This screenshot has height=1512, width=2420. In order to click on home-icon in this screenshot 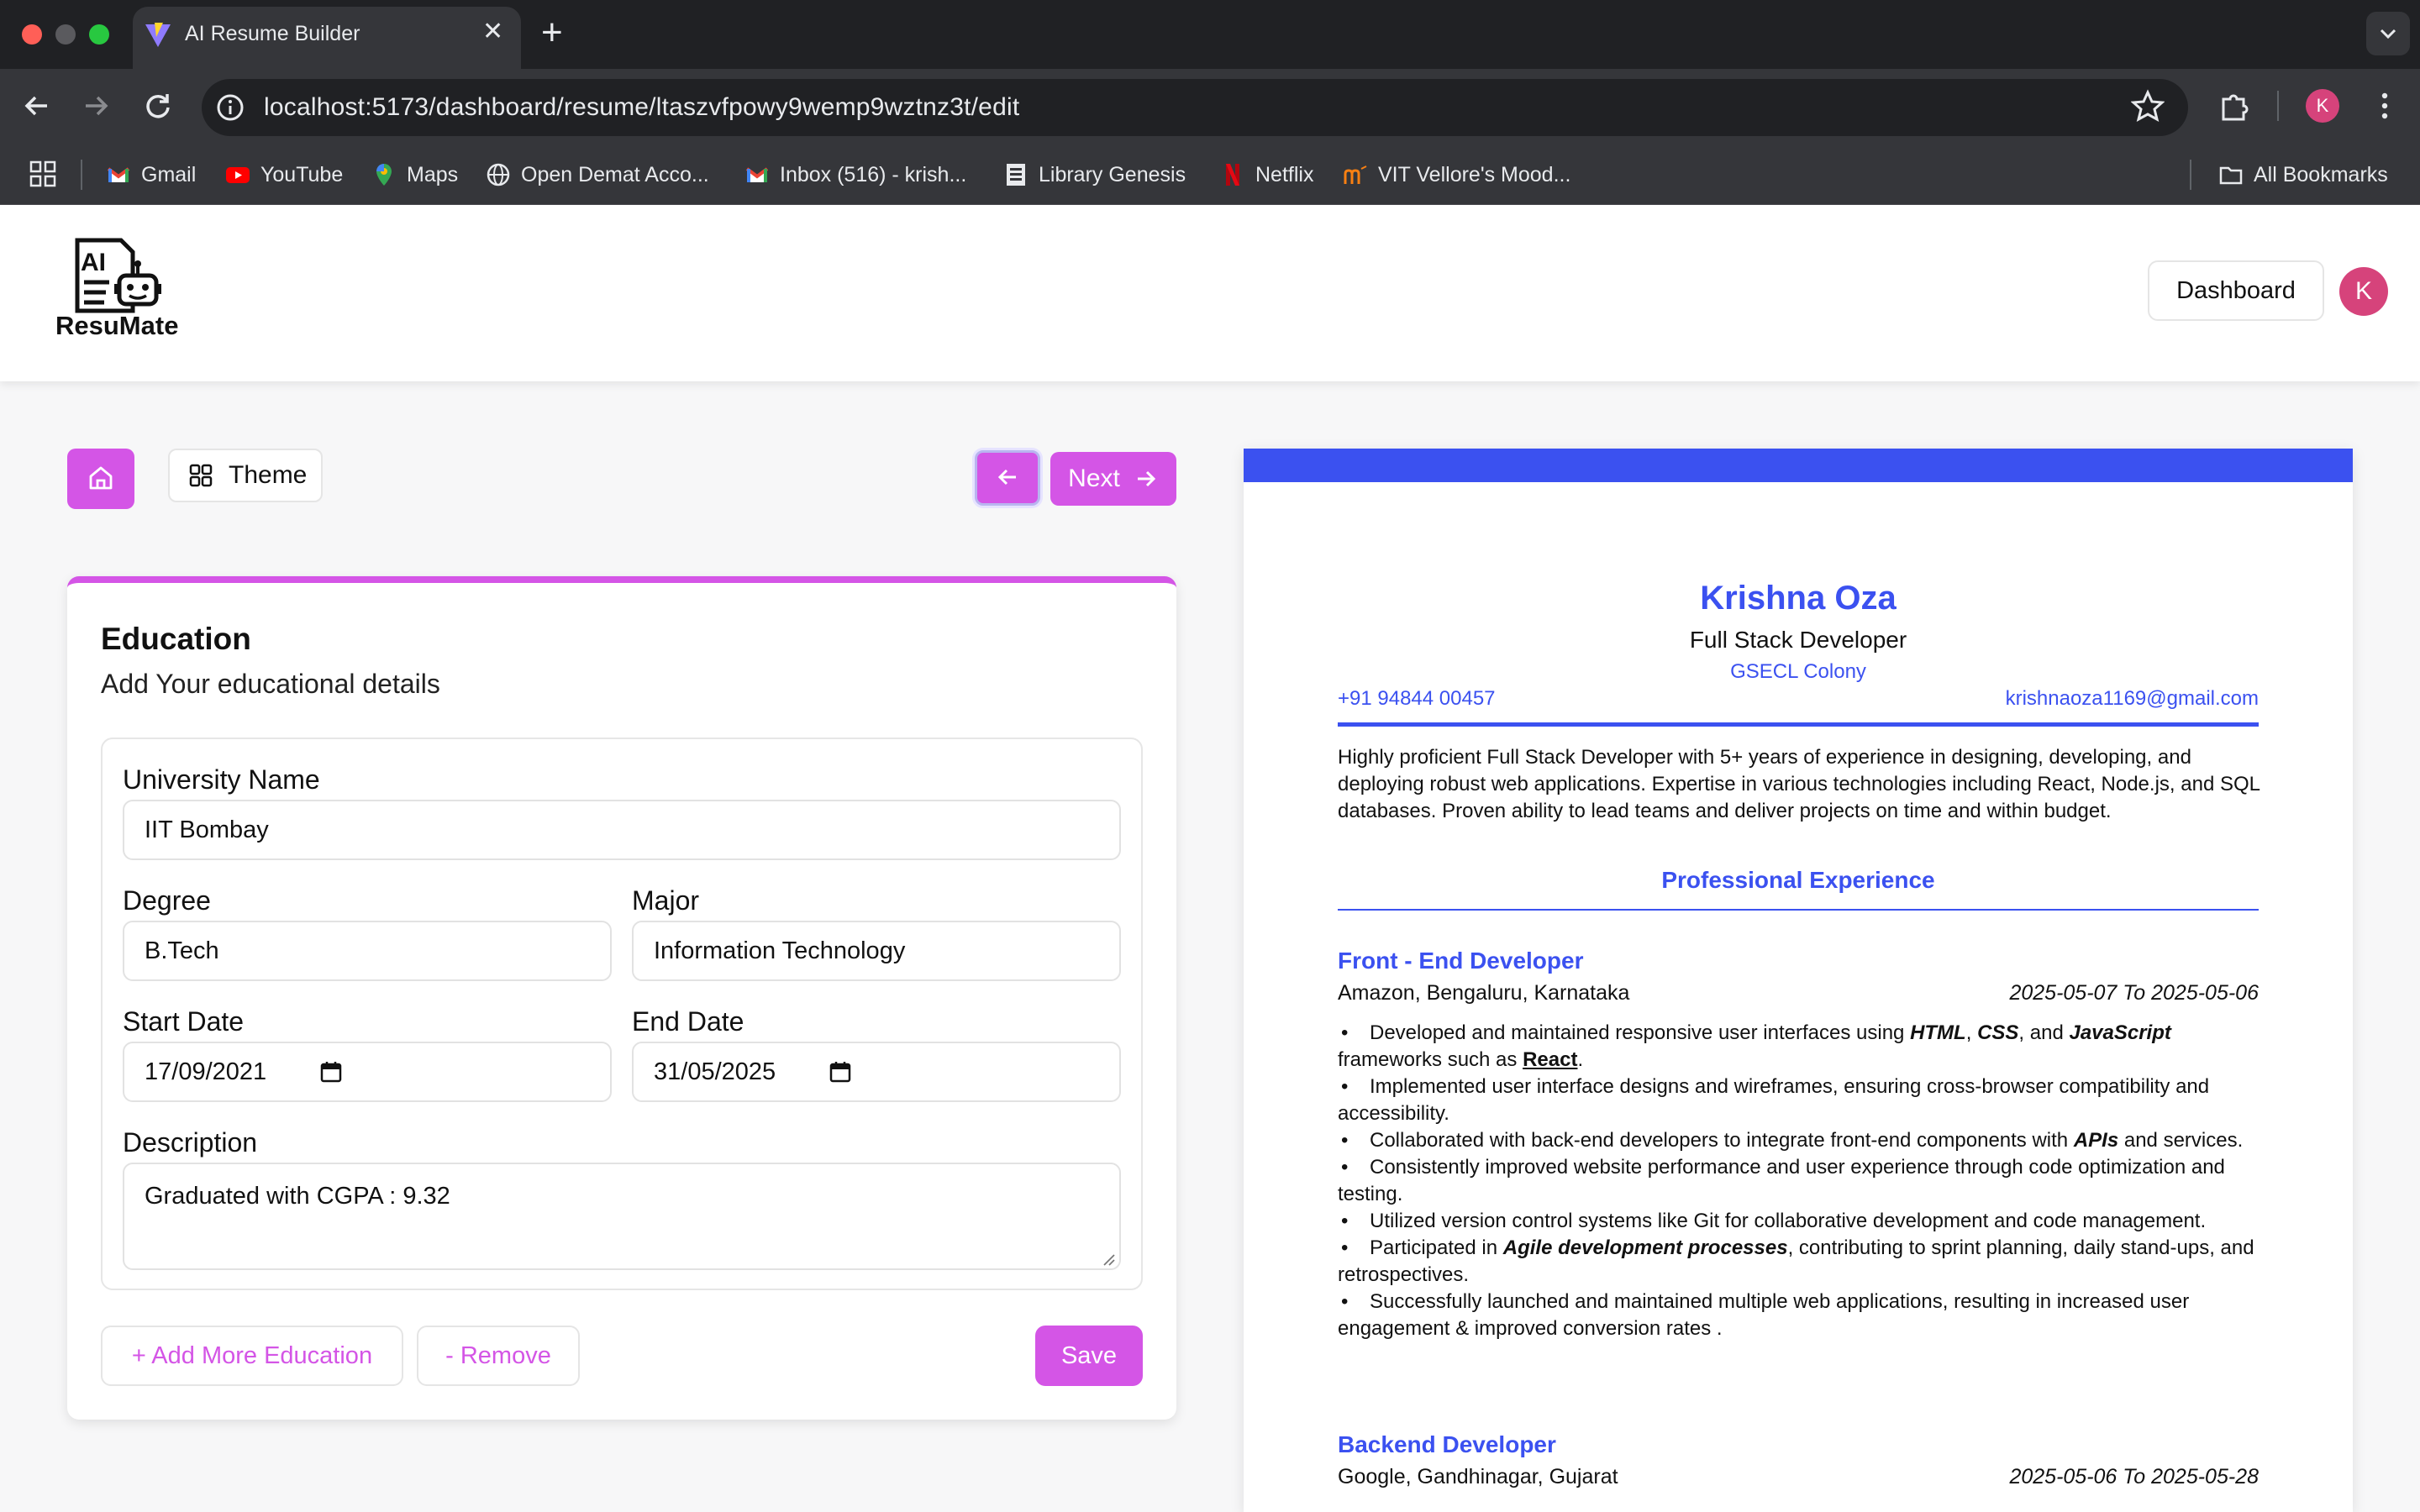, I will do `click(101, 477)`.